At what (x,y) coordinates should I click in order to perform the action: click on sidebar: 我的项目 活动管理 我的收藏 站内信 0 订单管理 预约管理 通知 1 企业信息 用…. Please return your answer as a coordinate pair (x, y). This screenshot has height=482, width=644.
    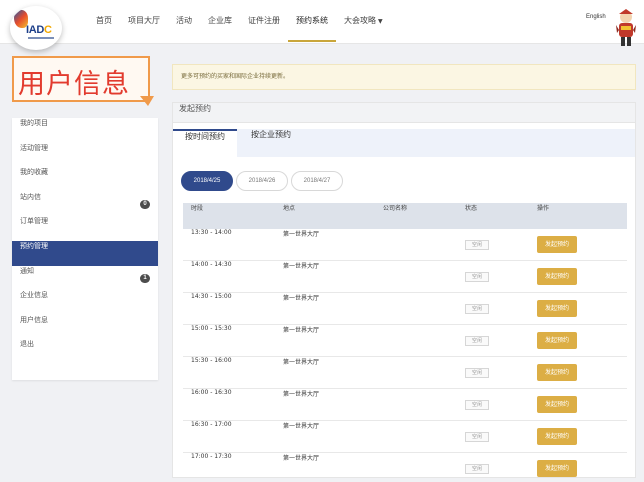
    Looking at the image, I should click on (85, 249).